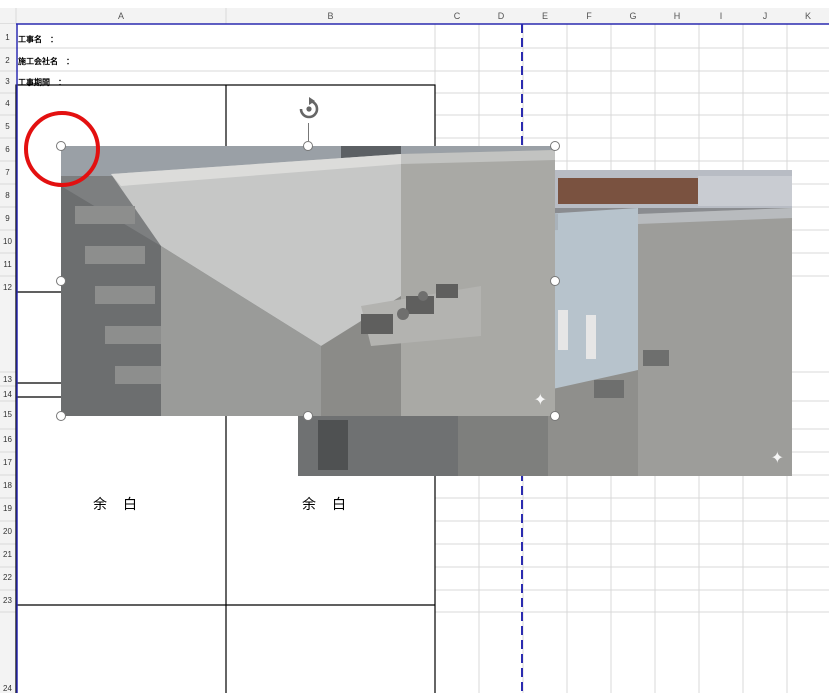 Image resolution: width=829 pixels, height=693 pixels. What do you see at coordinates (309, 110) in the screenshot?
I see `rotate-handle-icon` at bounding box center [309, 110].